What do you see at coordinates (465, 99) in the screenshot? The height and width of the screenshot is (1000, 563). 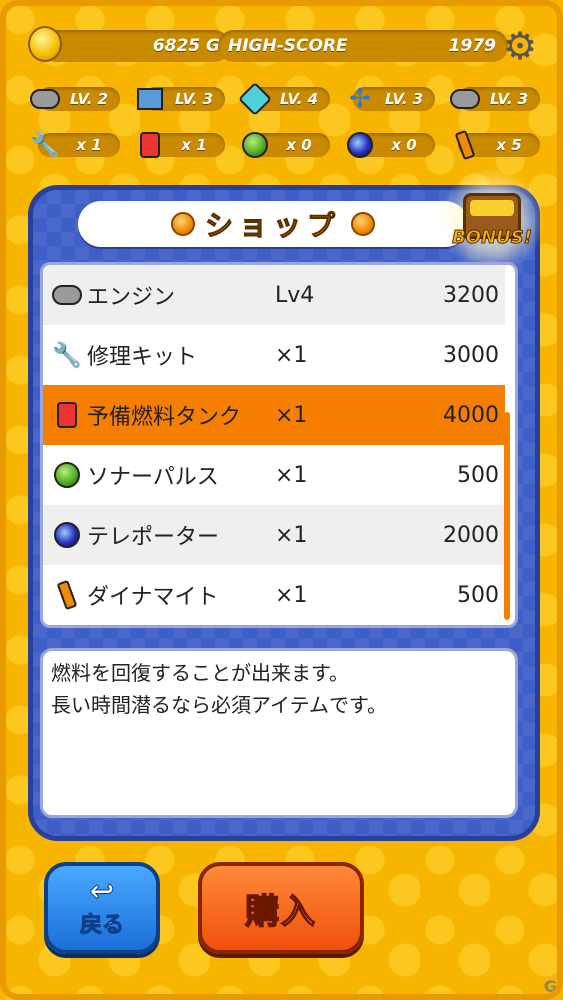 I see `drill-icon` at bounding box center [465, 99].